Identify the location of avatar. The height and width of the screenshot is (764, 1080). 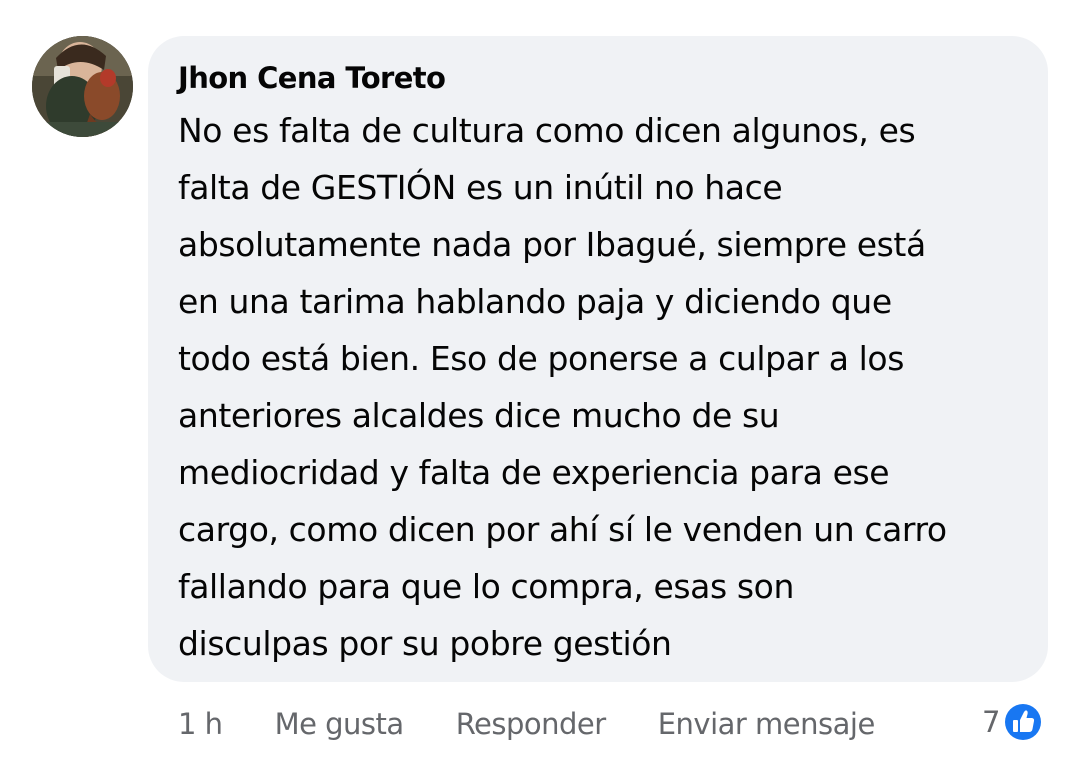
(82, 86).